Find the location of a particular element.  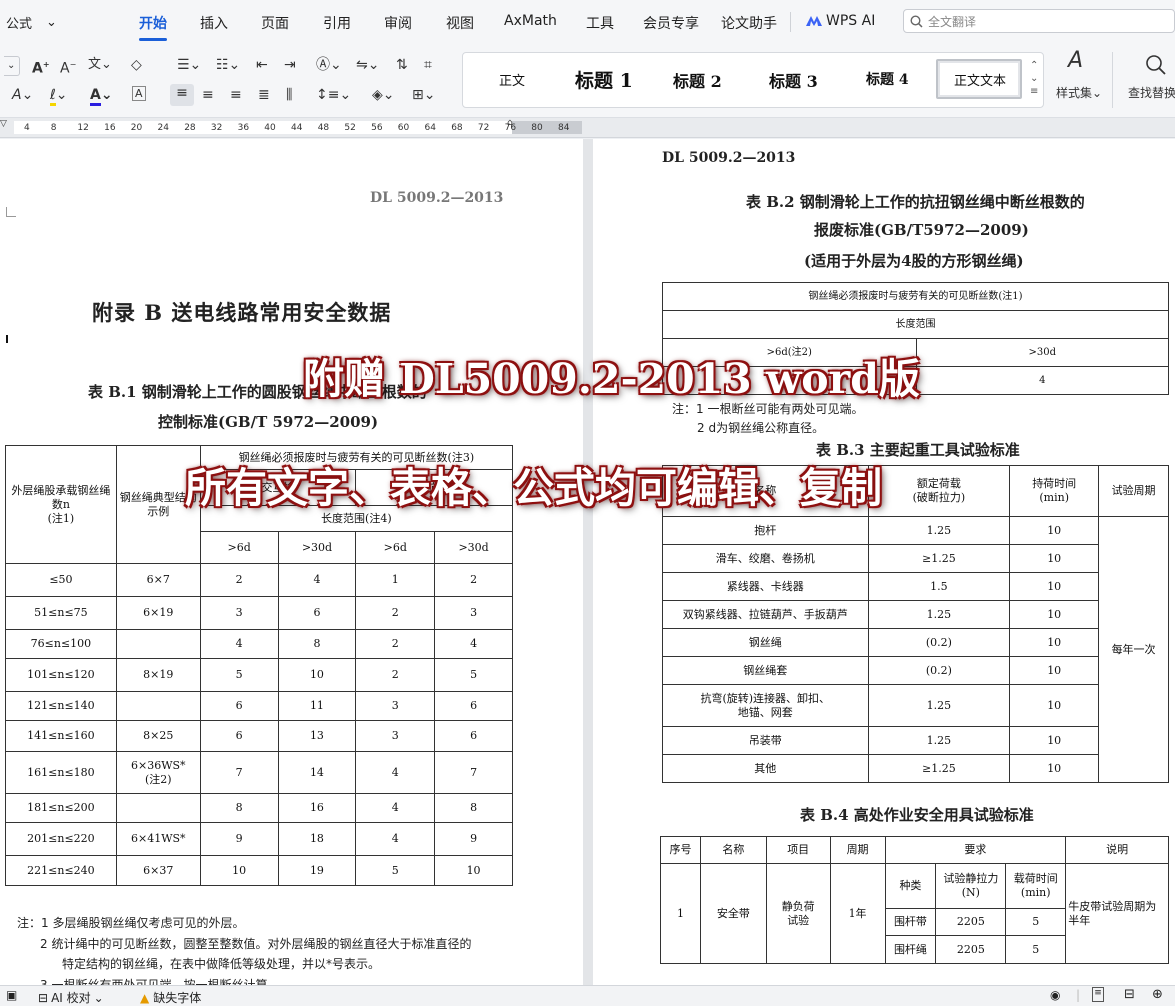

style-set-label: 样式集 is located at coordinates (1074, 93).